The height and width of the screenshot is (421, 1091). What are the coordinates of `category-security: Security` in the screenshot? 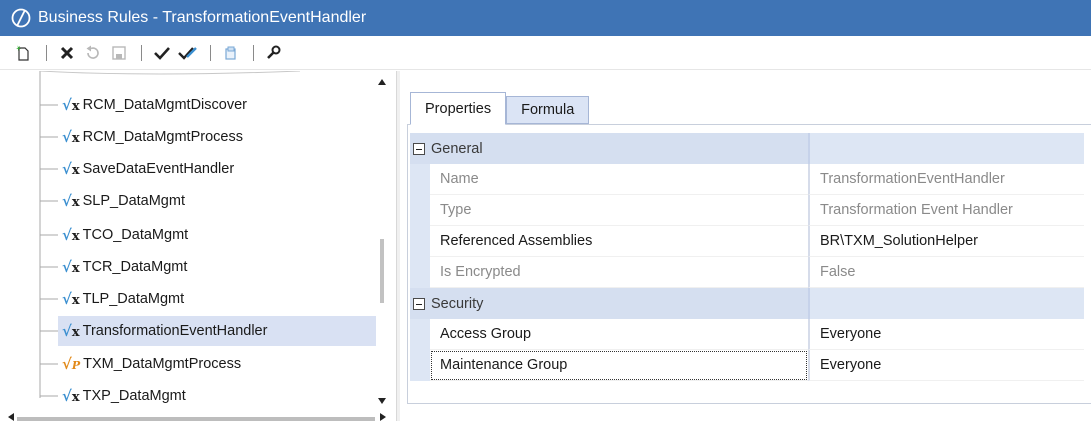 It's located at (747, 303).